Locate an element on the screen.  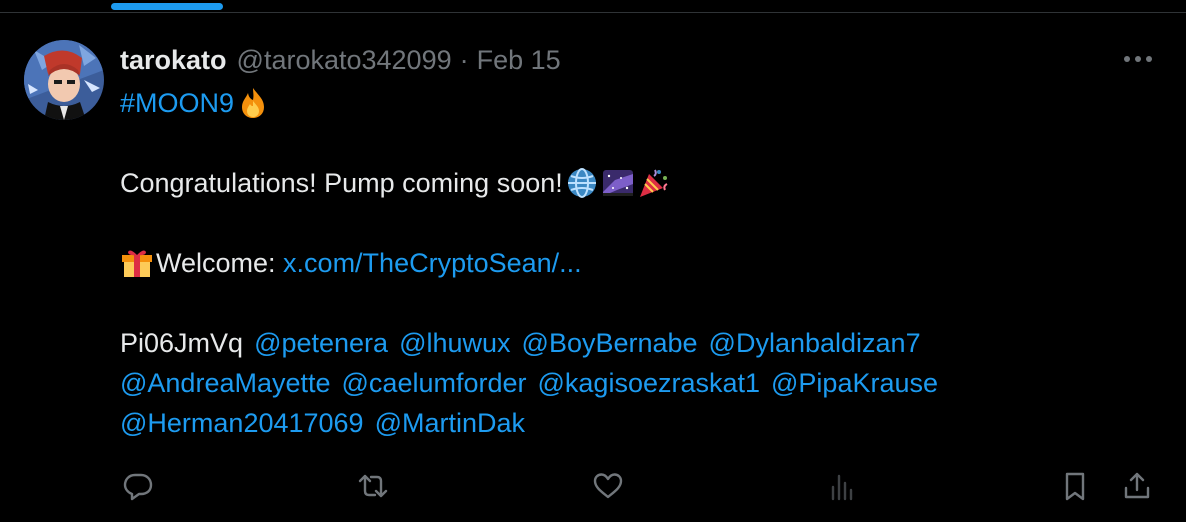
more-horizontal-icon is located at coordinates (1138, 59).